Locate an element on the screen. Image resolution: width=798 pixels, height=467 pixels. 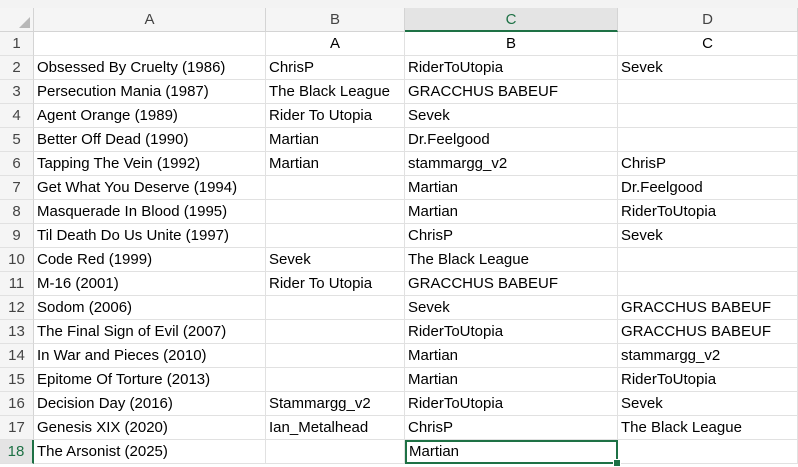
cell-d16: Sevek is located at coordinates (708, 404).